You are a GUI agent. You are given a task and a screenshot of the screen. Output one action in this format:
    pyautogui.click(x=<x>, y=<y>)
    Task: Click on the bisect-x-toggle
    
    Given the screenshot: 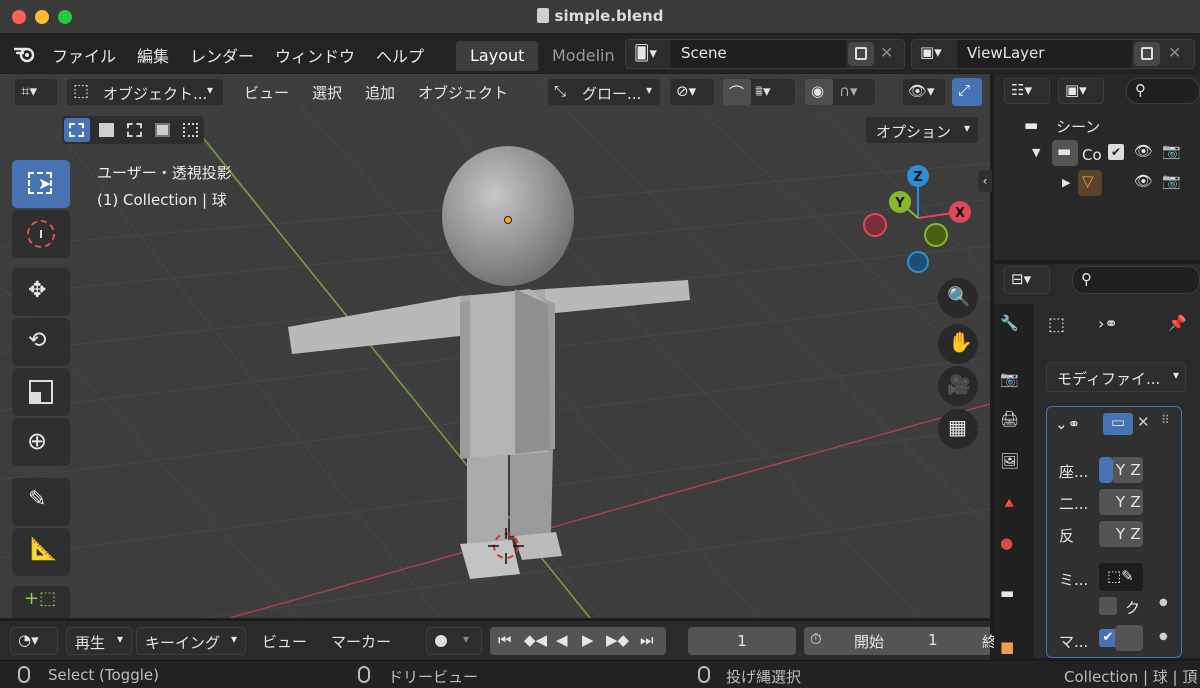 What is the action you would take?
    pyautogui.click(x=1106, y=502)
    